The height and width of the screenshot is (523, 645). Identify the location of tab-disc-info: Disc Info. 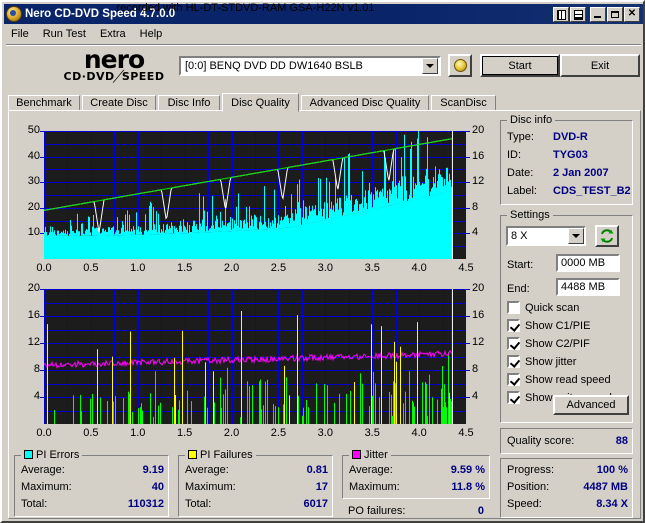
(189, 103).